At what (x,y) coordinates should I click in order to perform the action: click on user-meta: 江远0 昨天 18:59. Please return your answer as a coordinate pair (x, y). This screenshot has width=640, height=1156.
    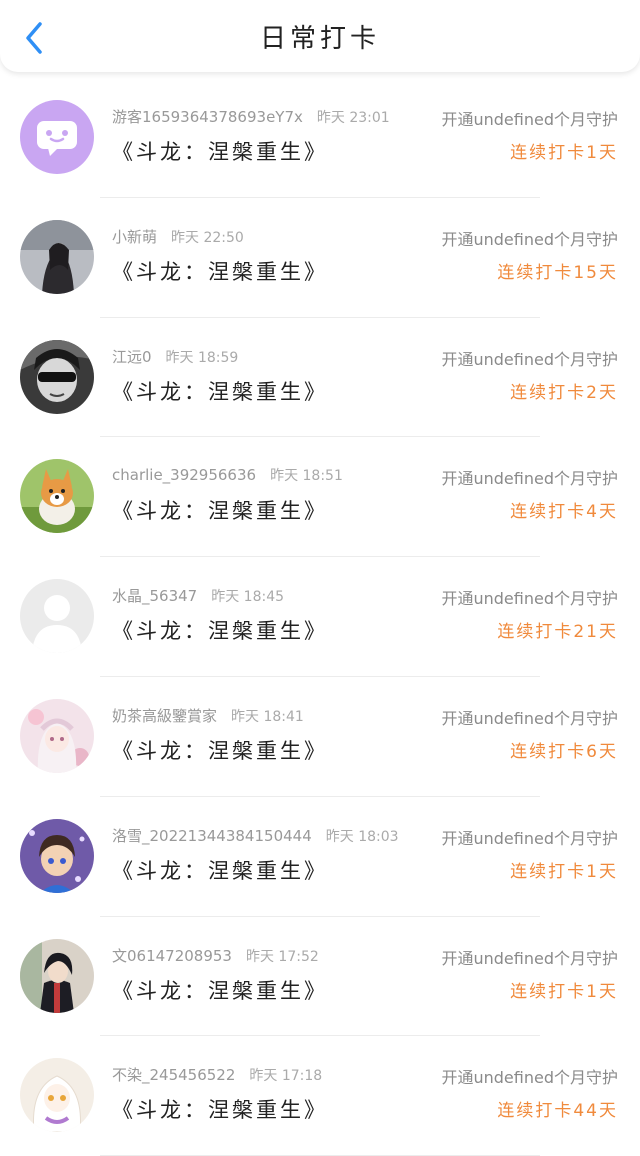
    Looking at the image, I should click on (175, 356).